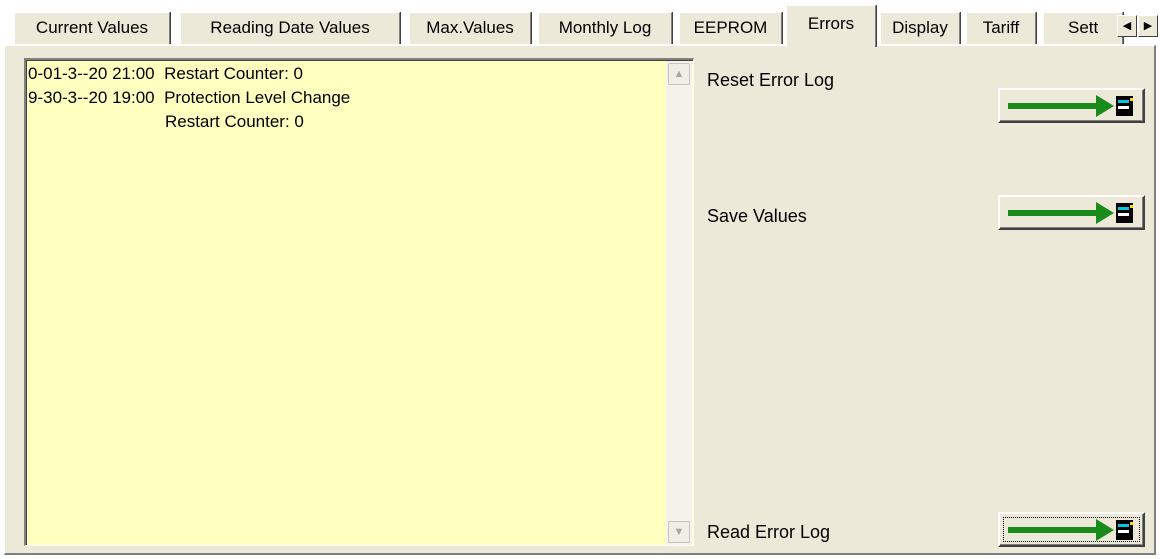  I want to click on tab-scroll-right-button: ▶, so click(1148, 26).